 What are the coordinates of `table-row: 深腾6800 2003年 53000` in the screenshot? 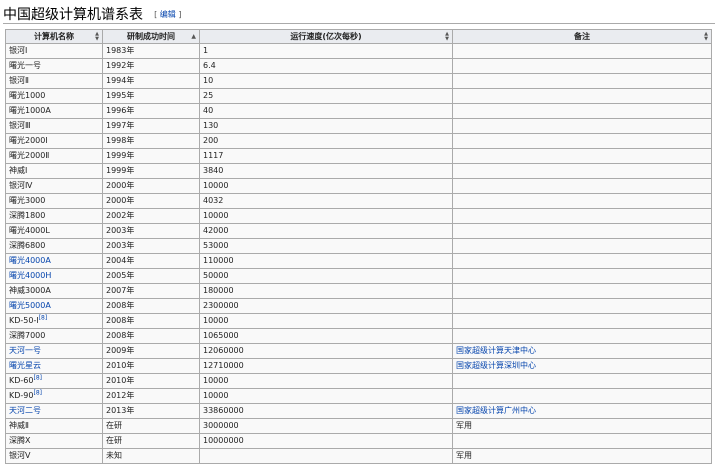 It's located at (358, 246).